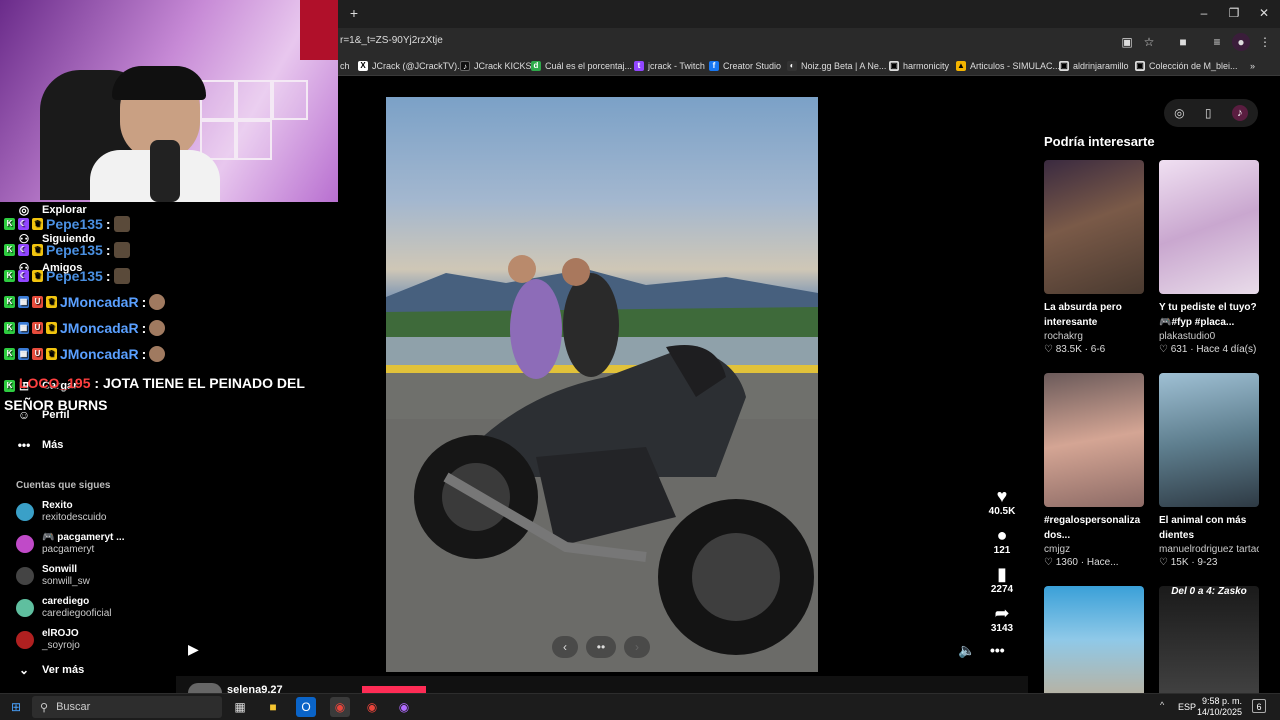 This screenshot has width=1280, height=720. I want to click on carousel-next-button: ›, so click(637, 647).